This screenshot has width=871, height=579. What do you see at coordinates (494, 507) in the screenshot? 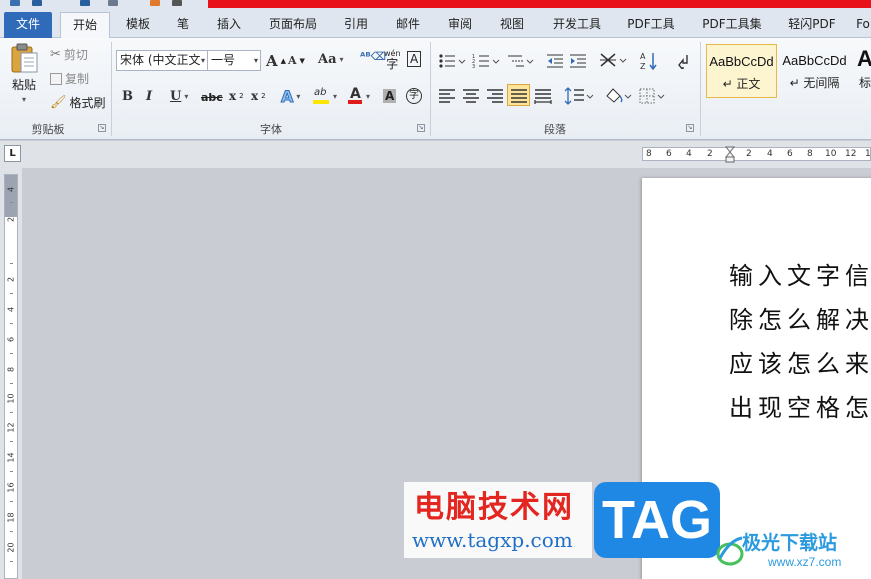
I see `watermark-site-name: 电脑技术网` at bounding box center [494, 507].